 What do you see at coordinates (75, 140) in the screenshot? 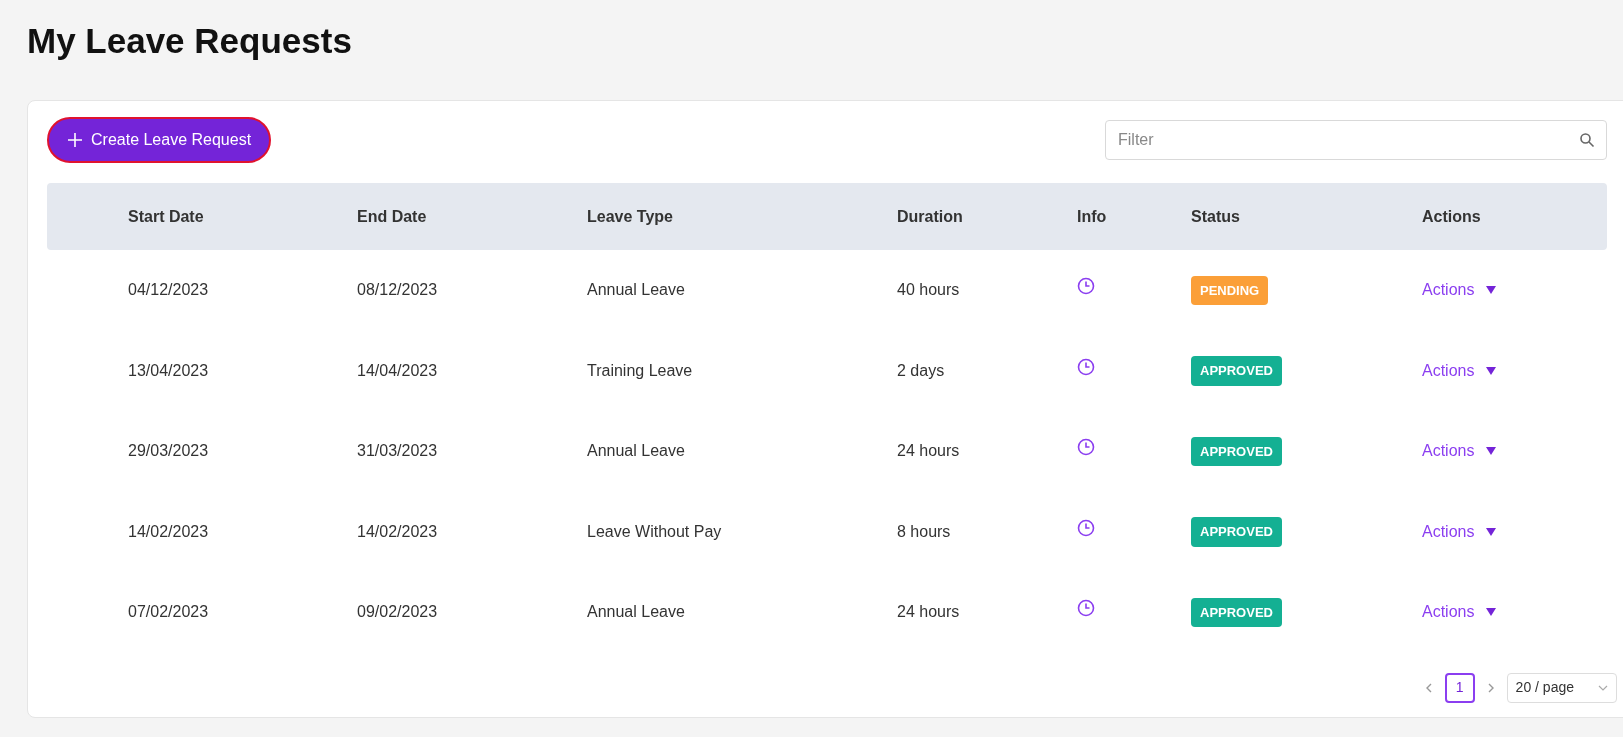
I see `plus-icon` at bounding box center [75, 140].